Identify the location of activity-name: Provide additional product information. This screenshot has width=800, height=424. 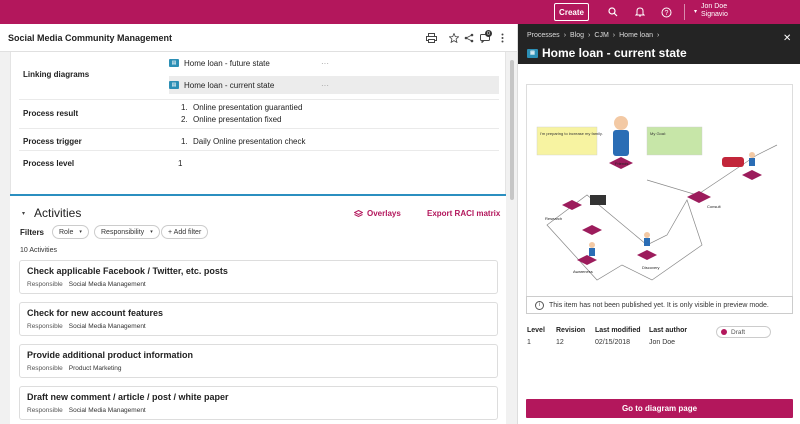
(110, 355).